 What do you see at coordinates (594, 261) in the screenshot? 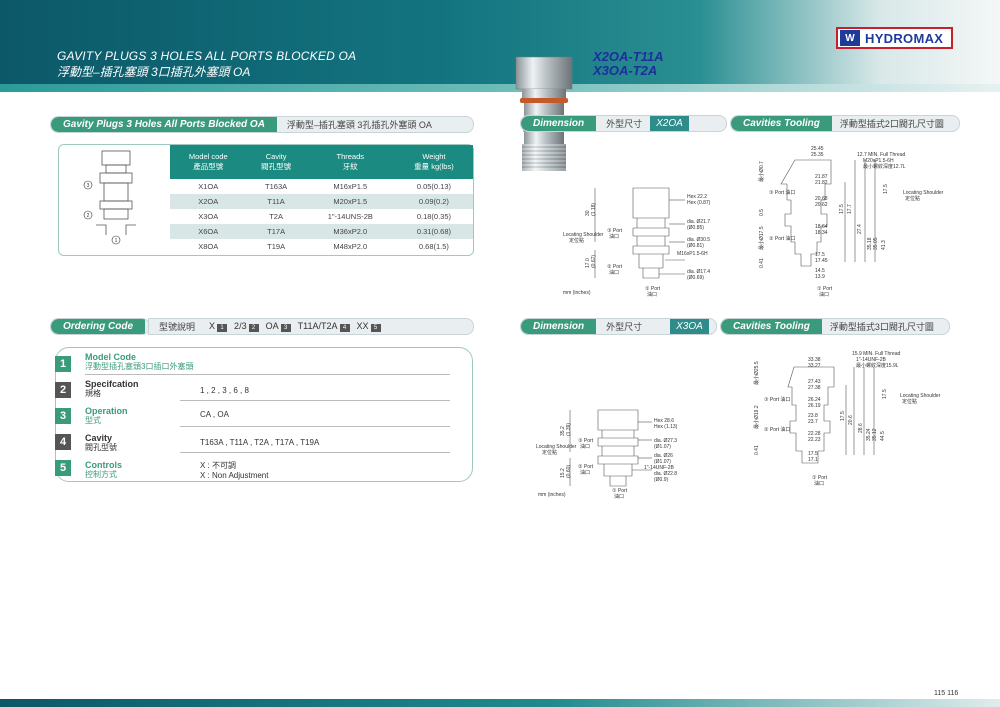
I see `x2oa-h2-in: (0.67)` at bounding box center [594, 261].